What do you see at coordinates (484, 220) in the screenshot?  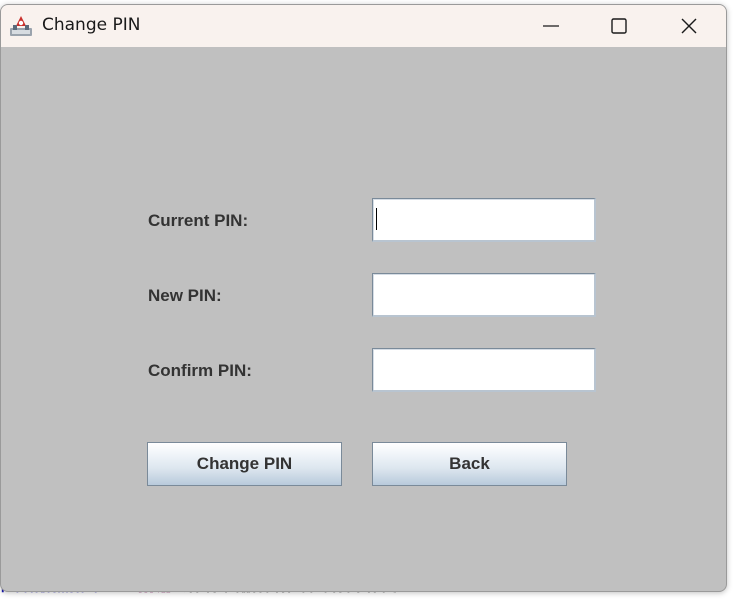 I see `current-pin-field` at bounding box center [484, 220].